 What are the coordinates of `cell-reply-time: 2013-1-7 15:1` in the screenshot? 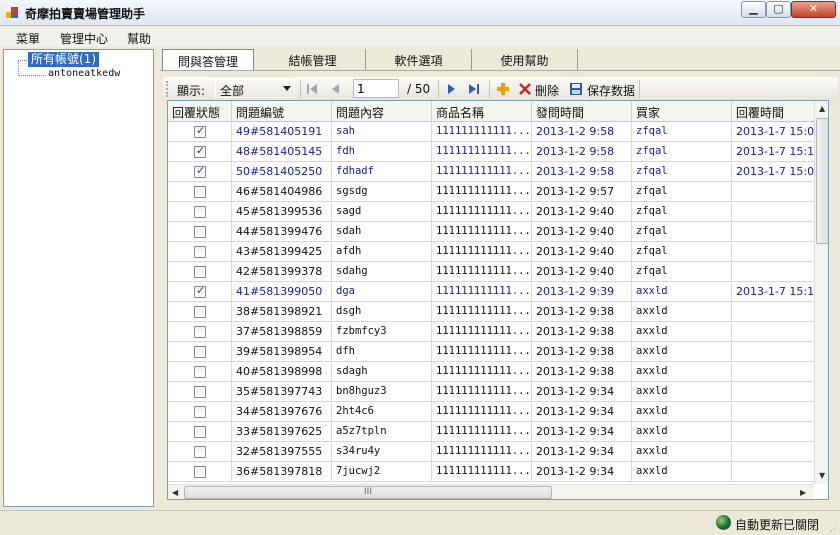 It's located at (773, 292).